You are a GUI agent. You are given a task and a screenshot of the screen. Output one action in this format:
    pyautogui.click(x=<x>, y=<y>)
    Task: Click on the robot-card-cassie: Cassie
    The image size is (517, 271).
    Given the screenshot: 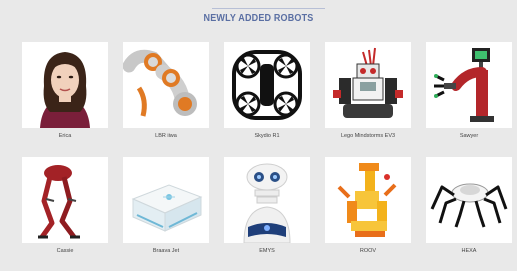 What is the action you would take?
    pyautogui.click(x=65, y=206)
    